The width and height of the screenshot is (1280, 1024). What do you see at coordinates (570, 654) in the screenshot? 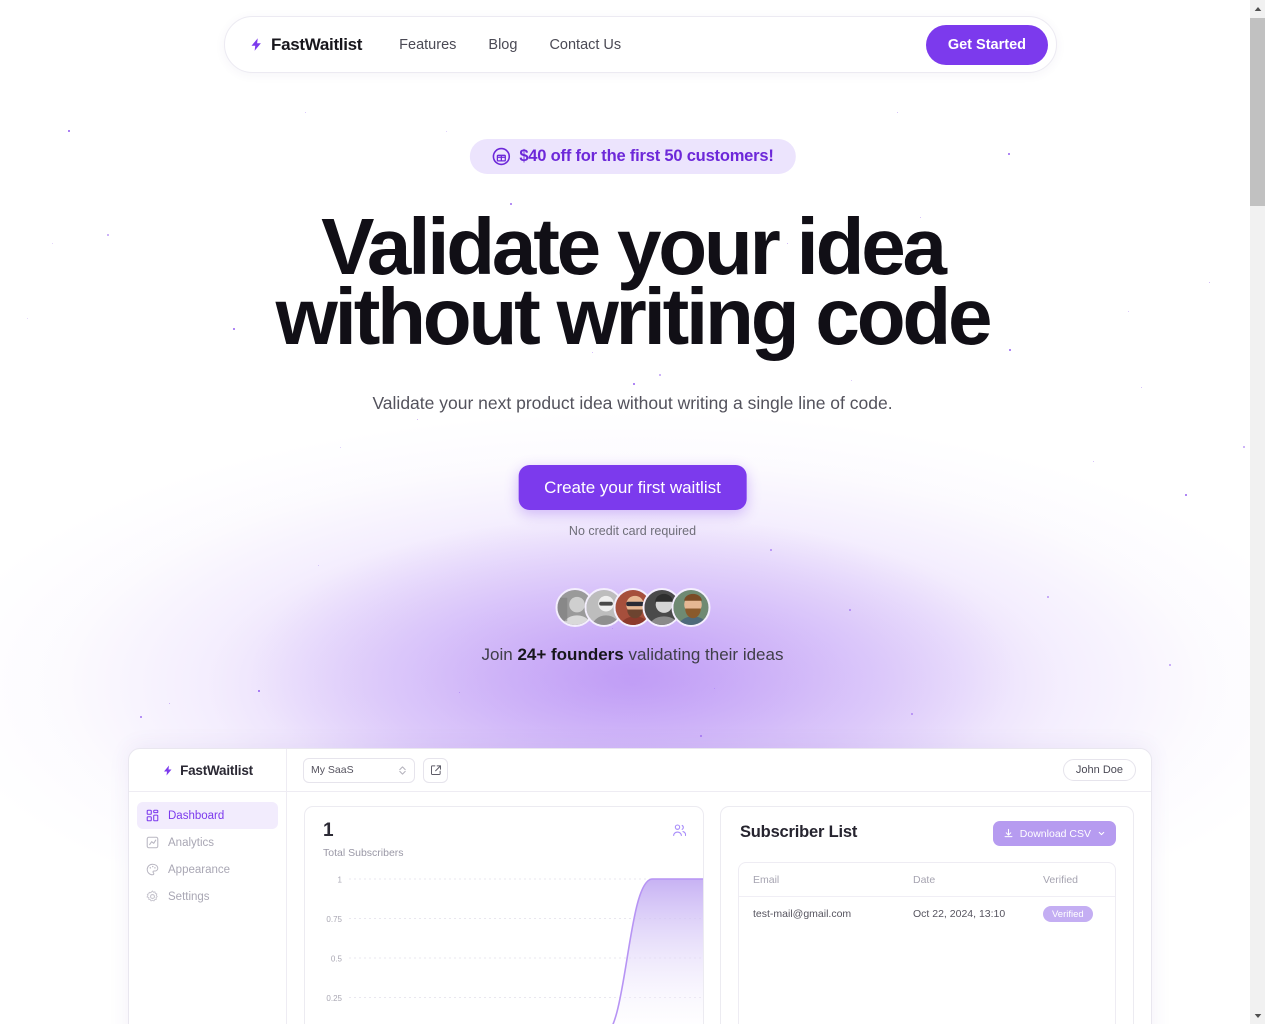
I see `social-proof-count: 24+ founders` at bounding box center [570, 654].